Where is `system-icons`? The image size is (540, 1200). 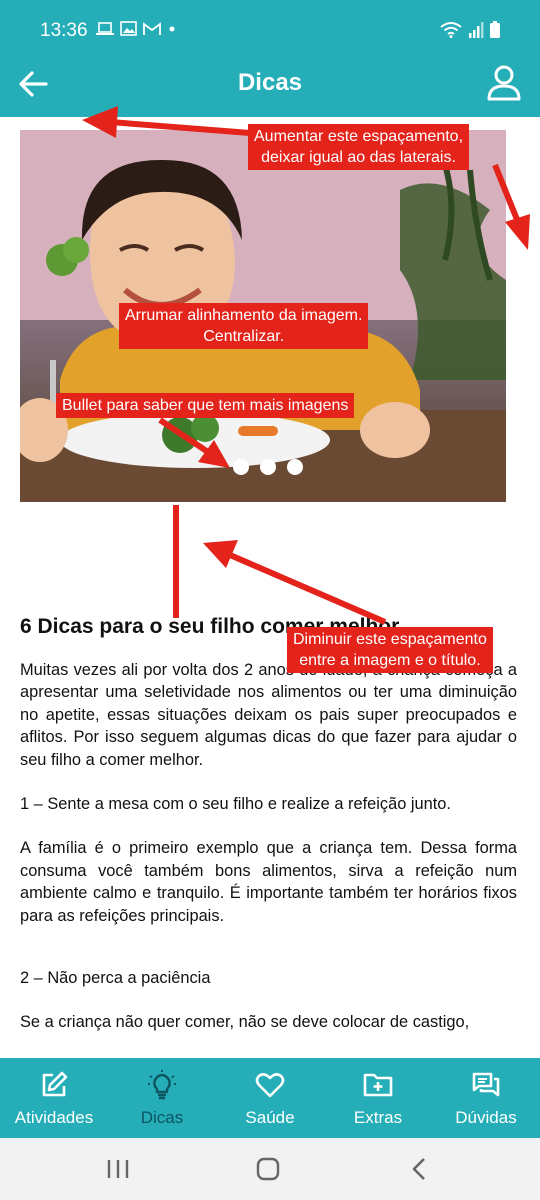
system-icons is located at coordinates (470, 29).